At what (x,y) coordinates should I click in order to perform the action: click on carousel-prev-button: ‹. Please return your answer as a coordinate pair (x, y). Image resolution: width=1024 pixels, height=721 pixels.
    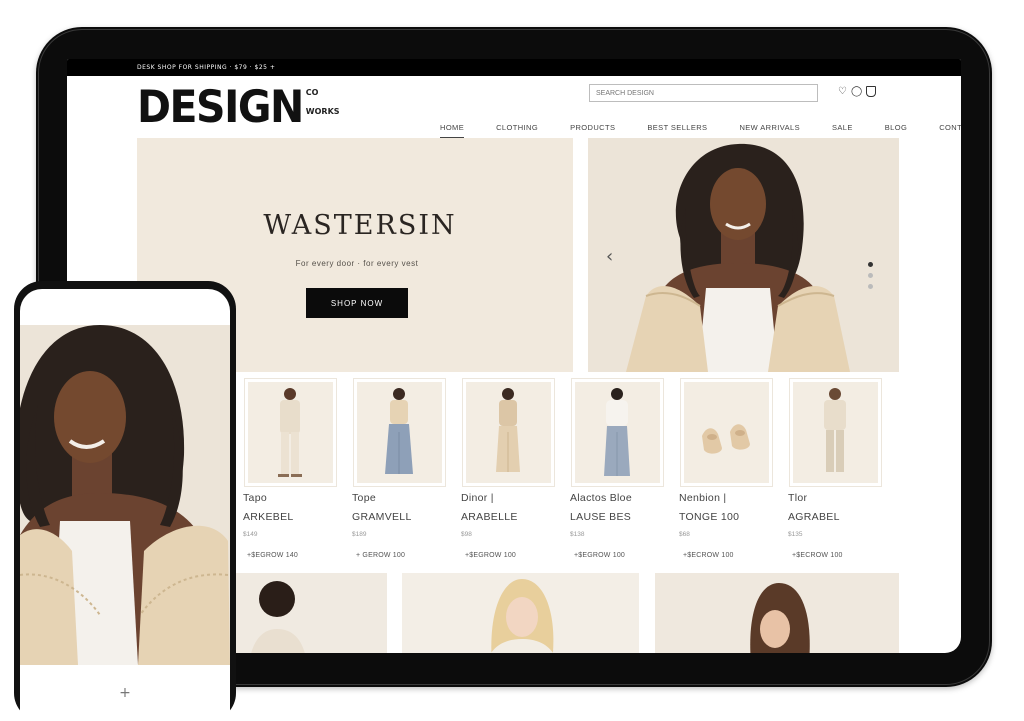
    Looking at the image, I should click on (609, 256).